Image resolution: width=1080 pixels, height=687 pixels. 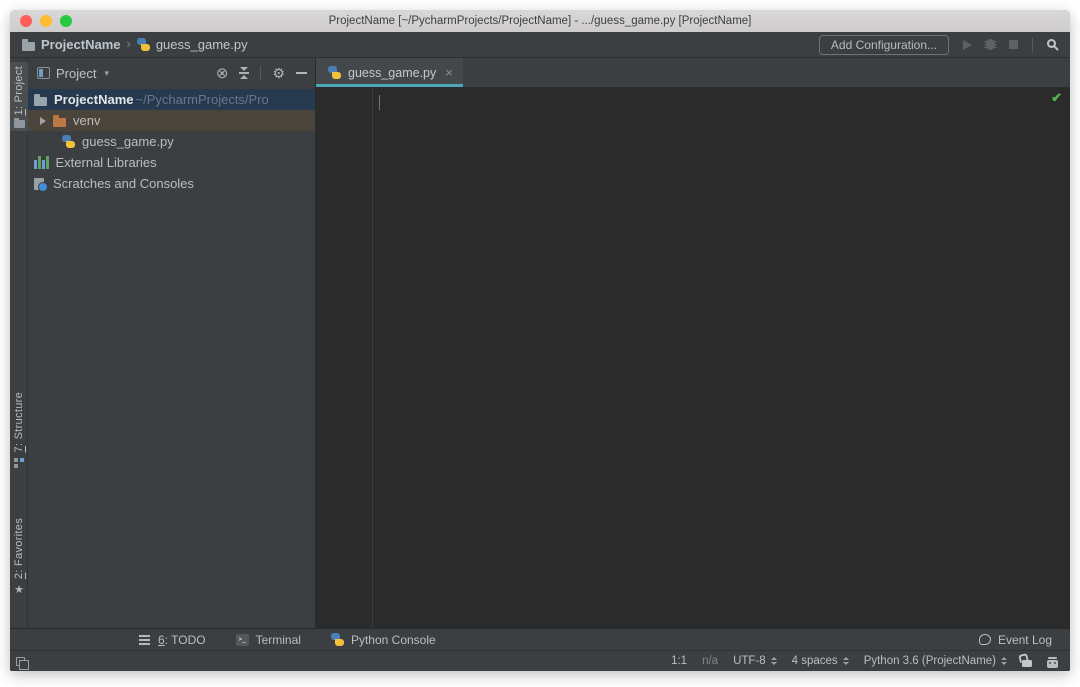 I want to click on run-icon, so click(x=967, y=44).